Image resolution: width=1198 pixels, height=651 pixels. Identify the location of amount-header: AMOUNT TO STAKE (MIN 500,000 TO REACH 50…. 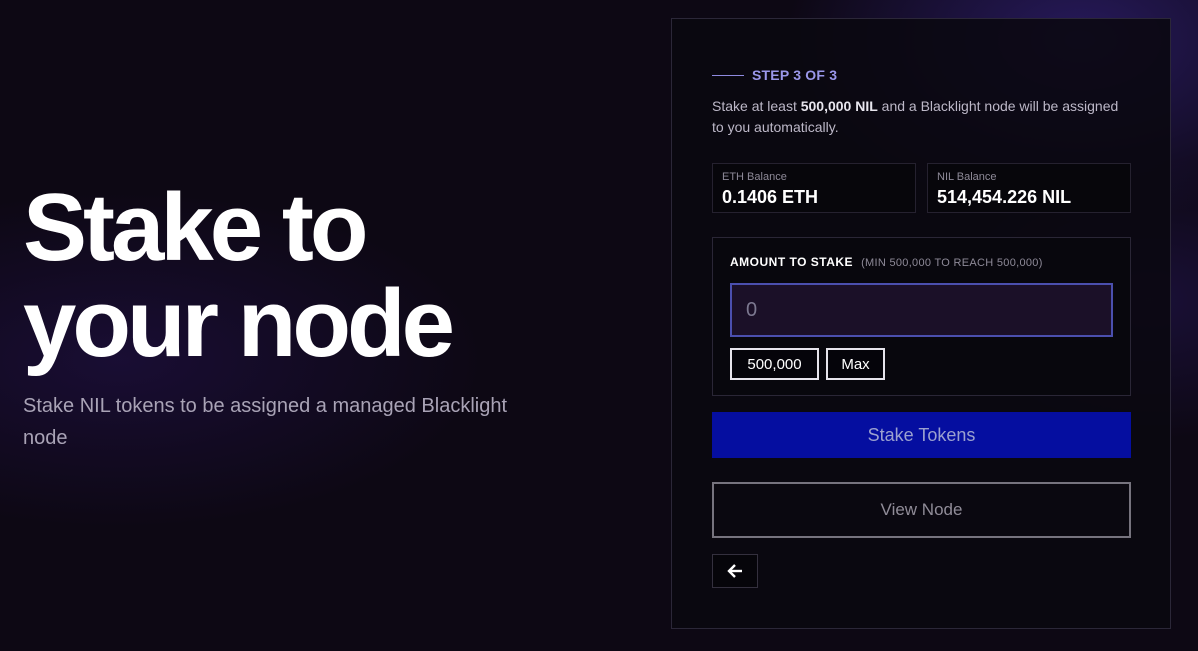
(886, 262).